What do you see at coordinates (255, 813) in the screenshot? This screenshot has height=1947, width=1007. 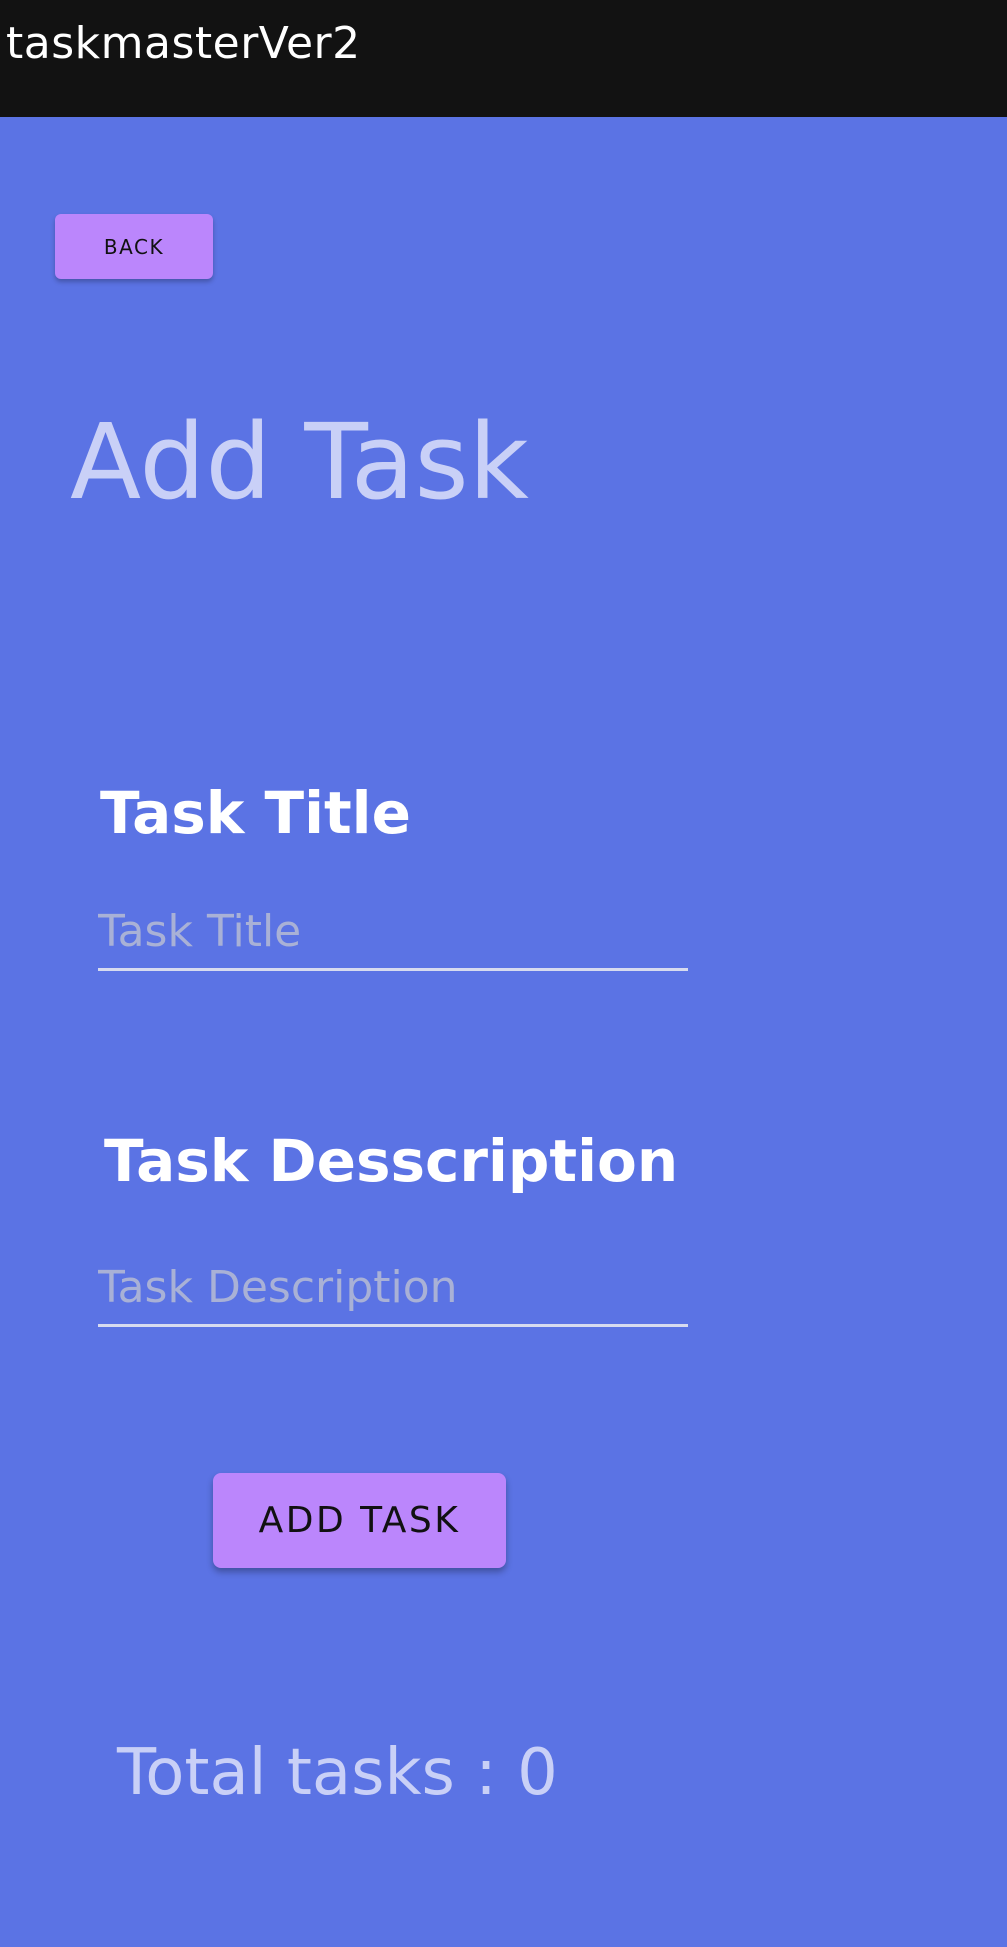 I see `task-title-label: Task Title` at bounding box center [255, 813].